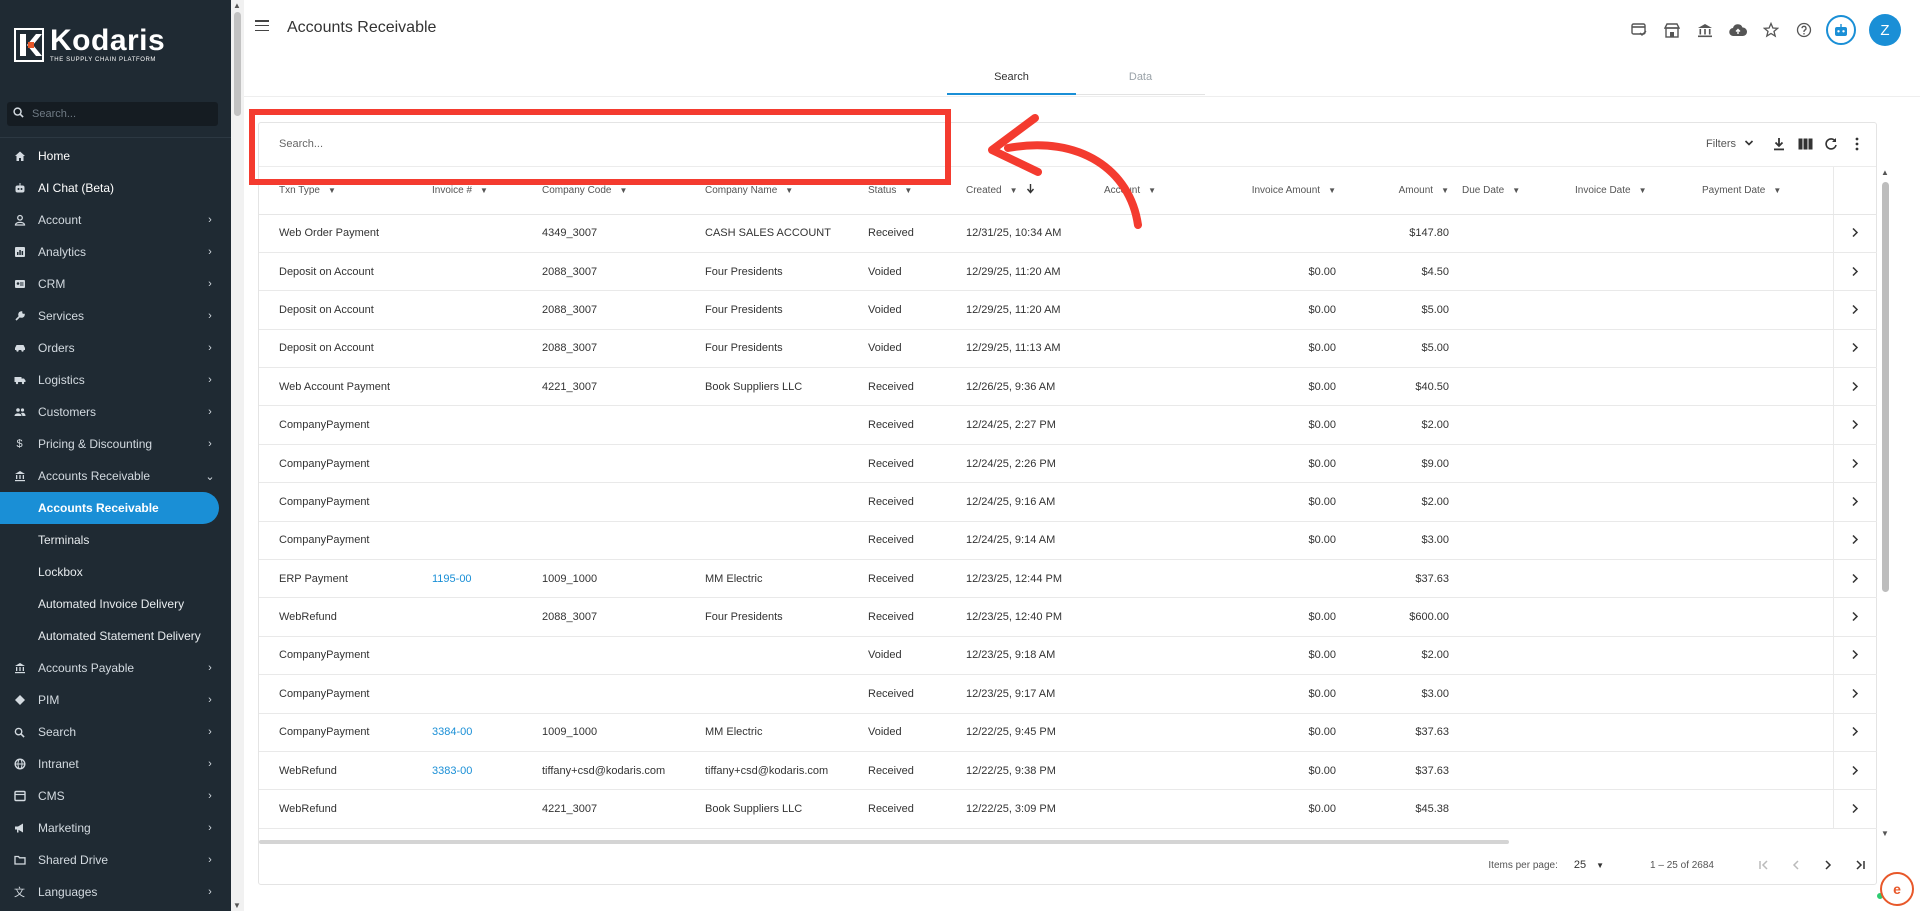 The image size is (1920, 911). I want to click on sidebar-item-accounts-payable: Accounts Payable ›, so click(115, 668).